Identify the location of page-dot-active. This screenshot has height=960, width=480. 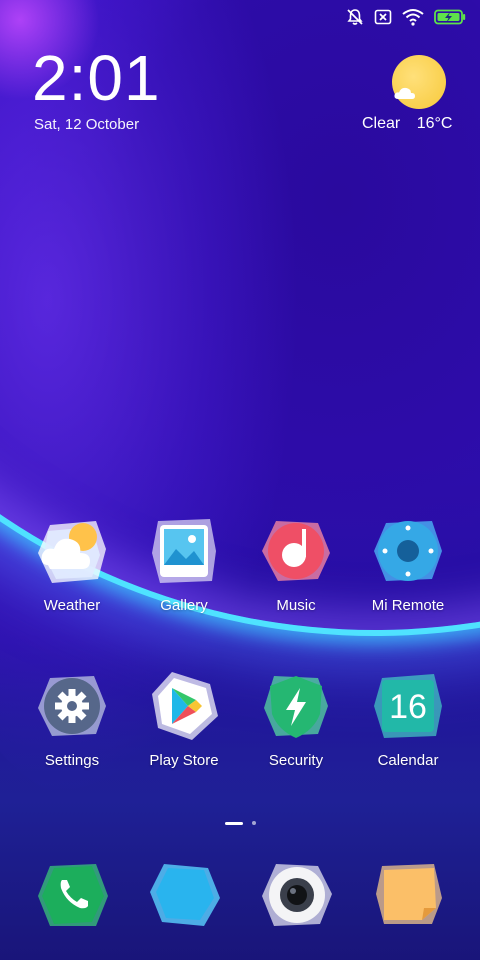
(233, 823).